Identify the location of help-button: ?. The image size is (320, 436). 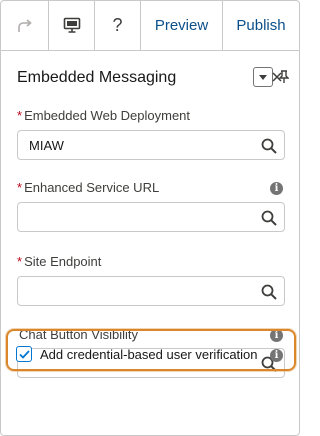
(118, 25).